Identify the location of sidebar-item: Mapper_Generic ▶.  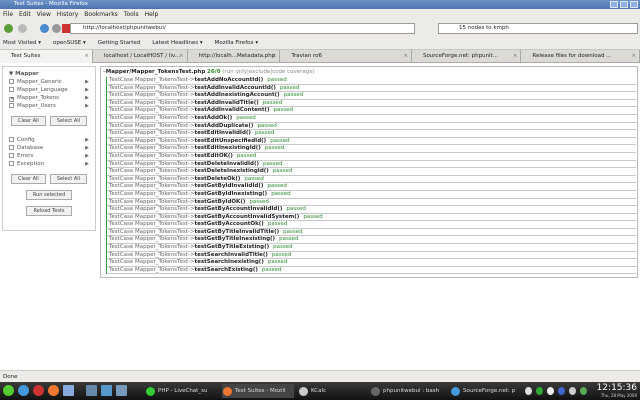
(49, 82).